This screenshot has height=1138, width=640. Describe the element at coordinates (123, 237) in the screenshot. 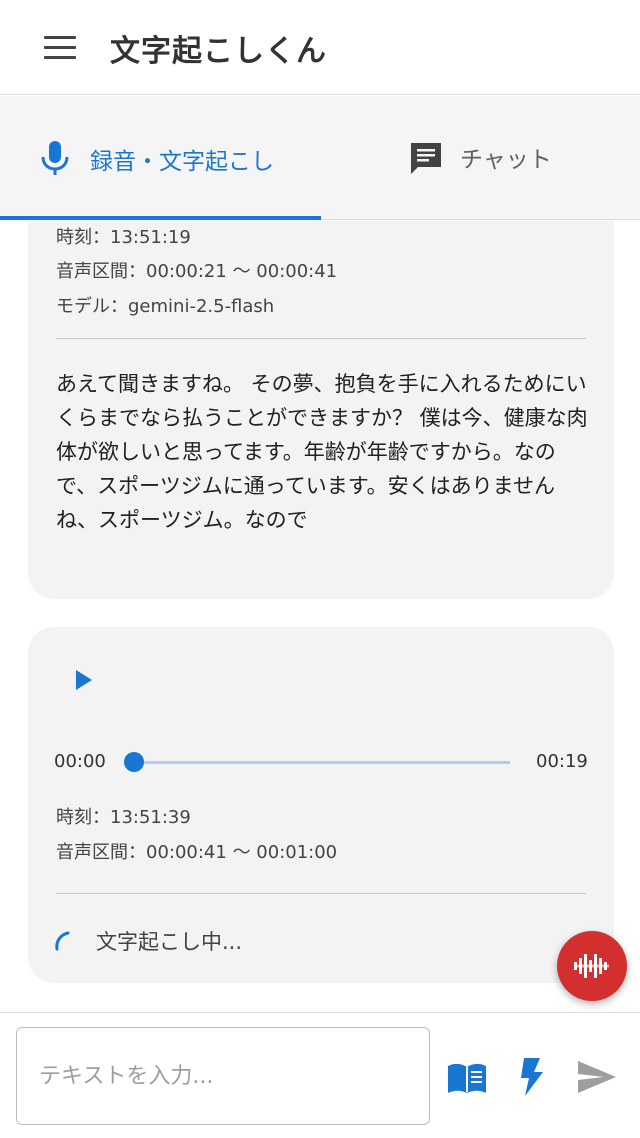

I see `time-label: 時刻：13:51:19` at that location.